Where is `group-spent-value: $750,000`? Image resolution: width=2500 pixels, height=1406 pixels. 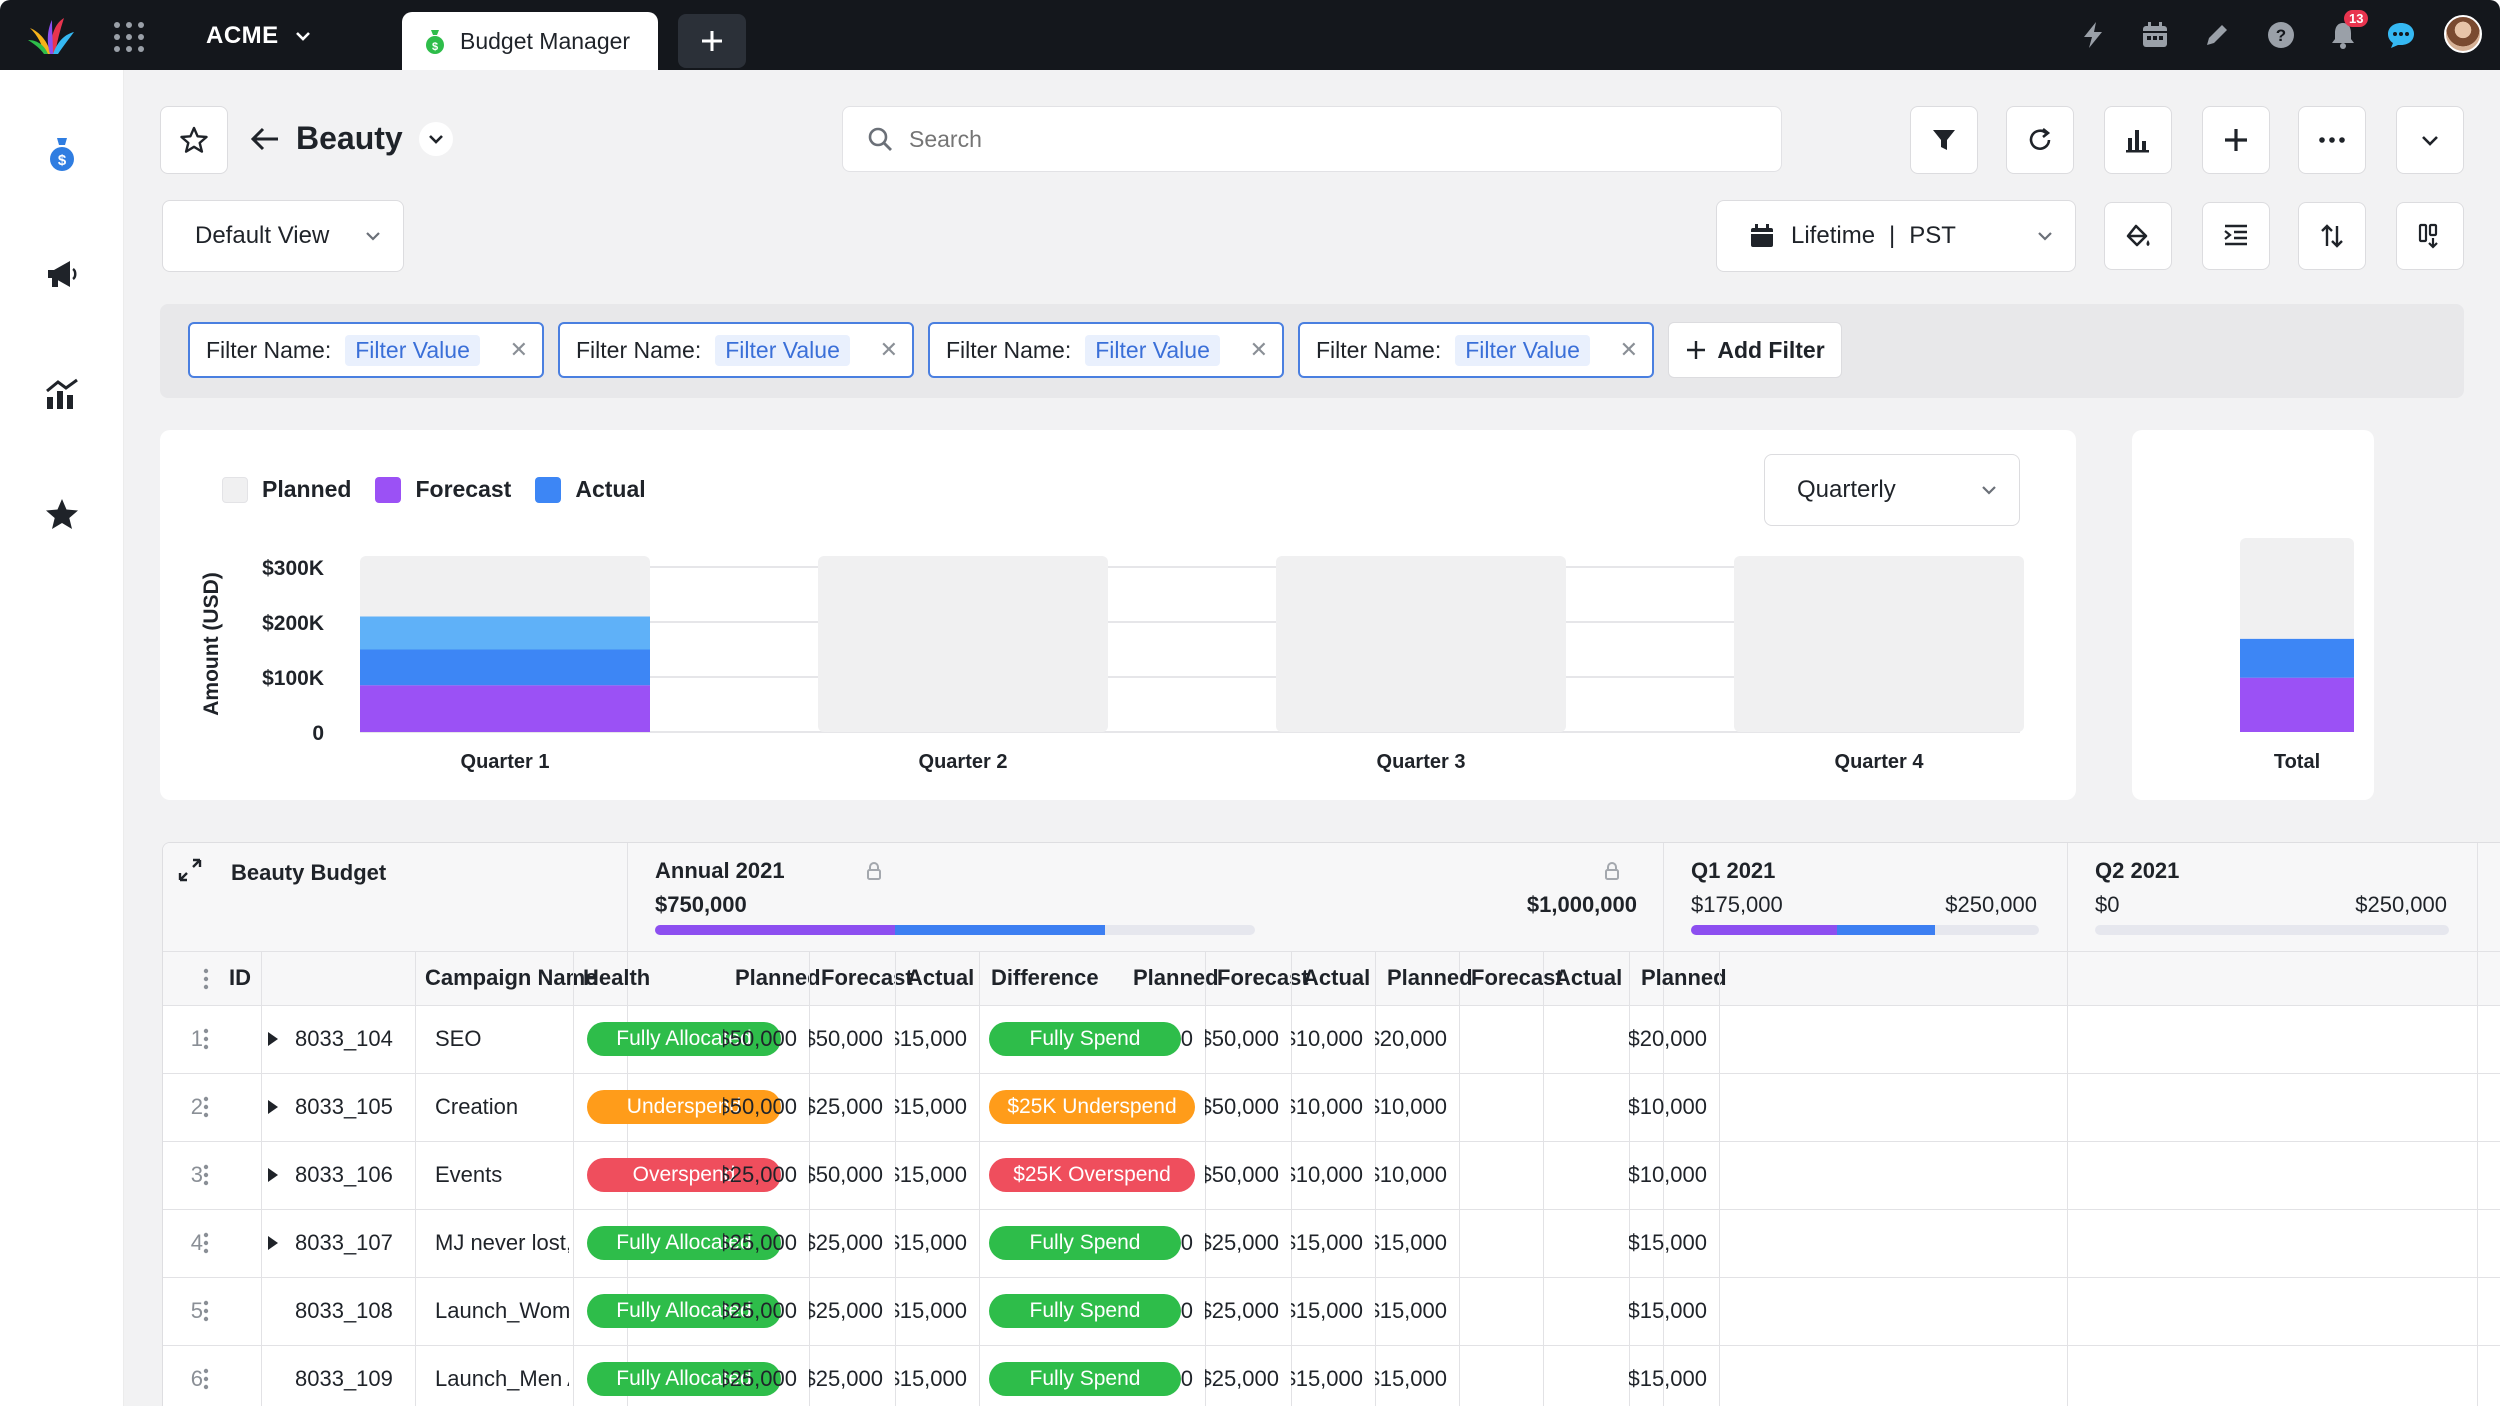
group-spent-value: $750,000 is located at coordinates (701, 904).